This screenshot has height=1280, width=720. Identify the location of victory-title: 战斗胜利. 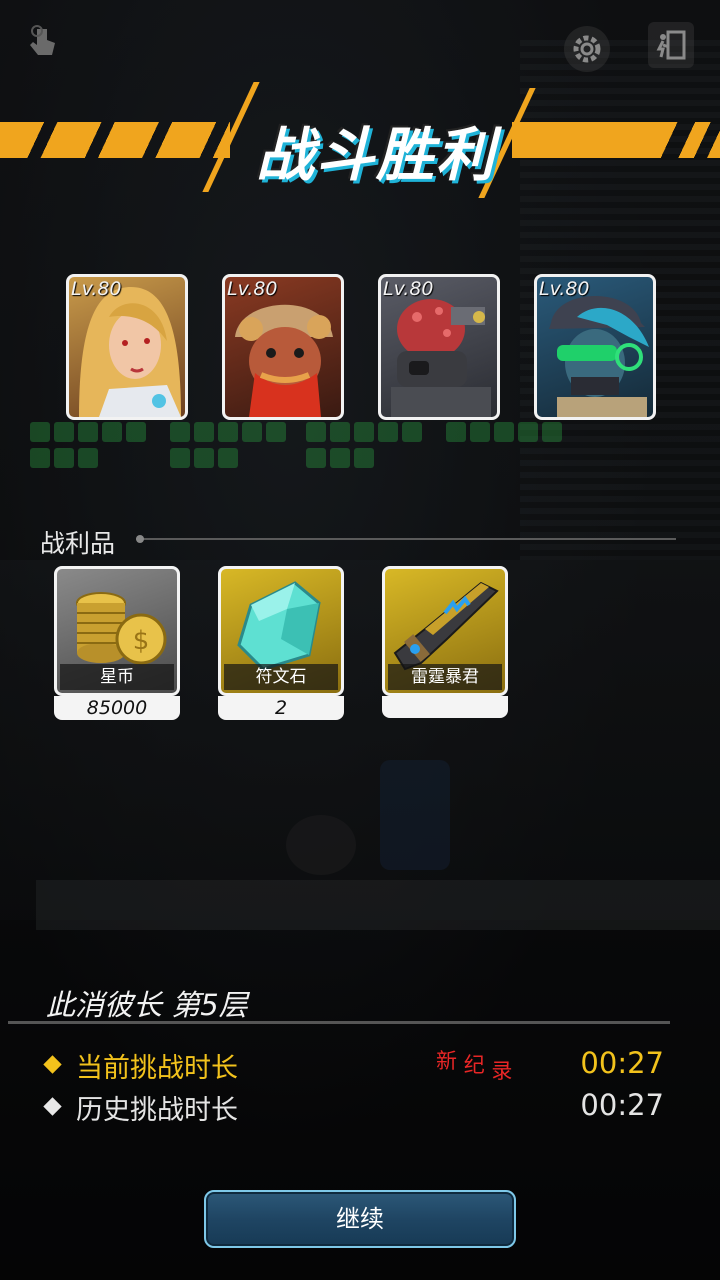
(375, 155).